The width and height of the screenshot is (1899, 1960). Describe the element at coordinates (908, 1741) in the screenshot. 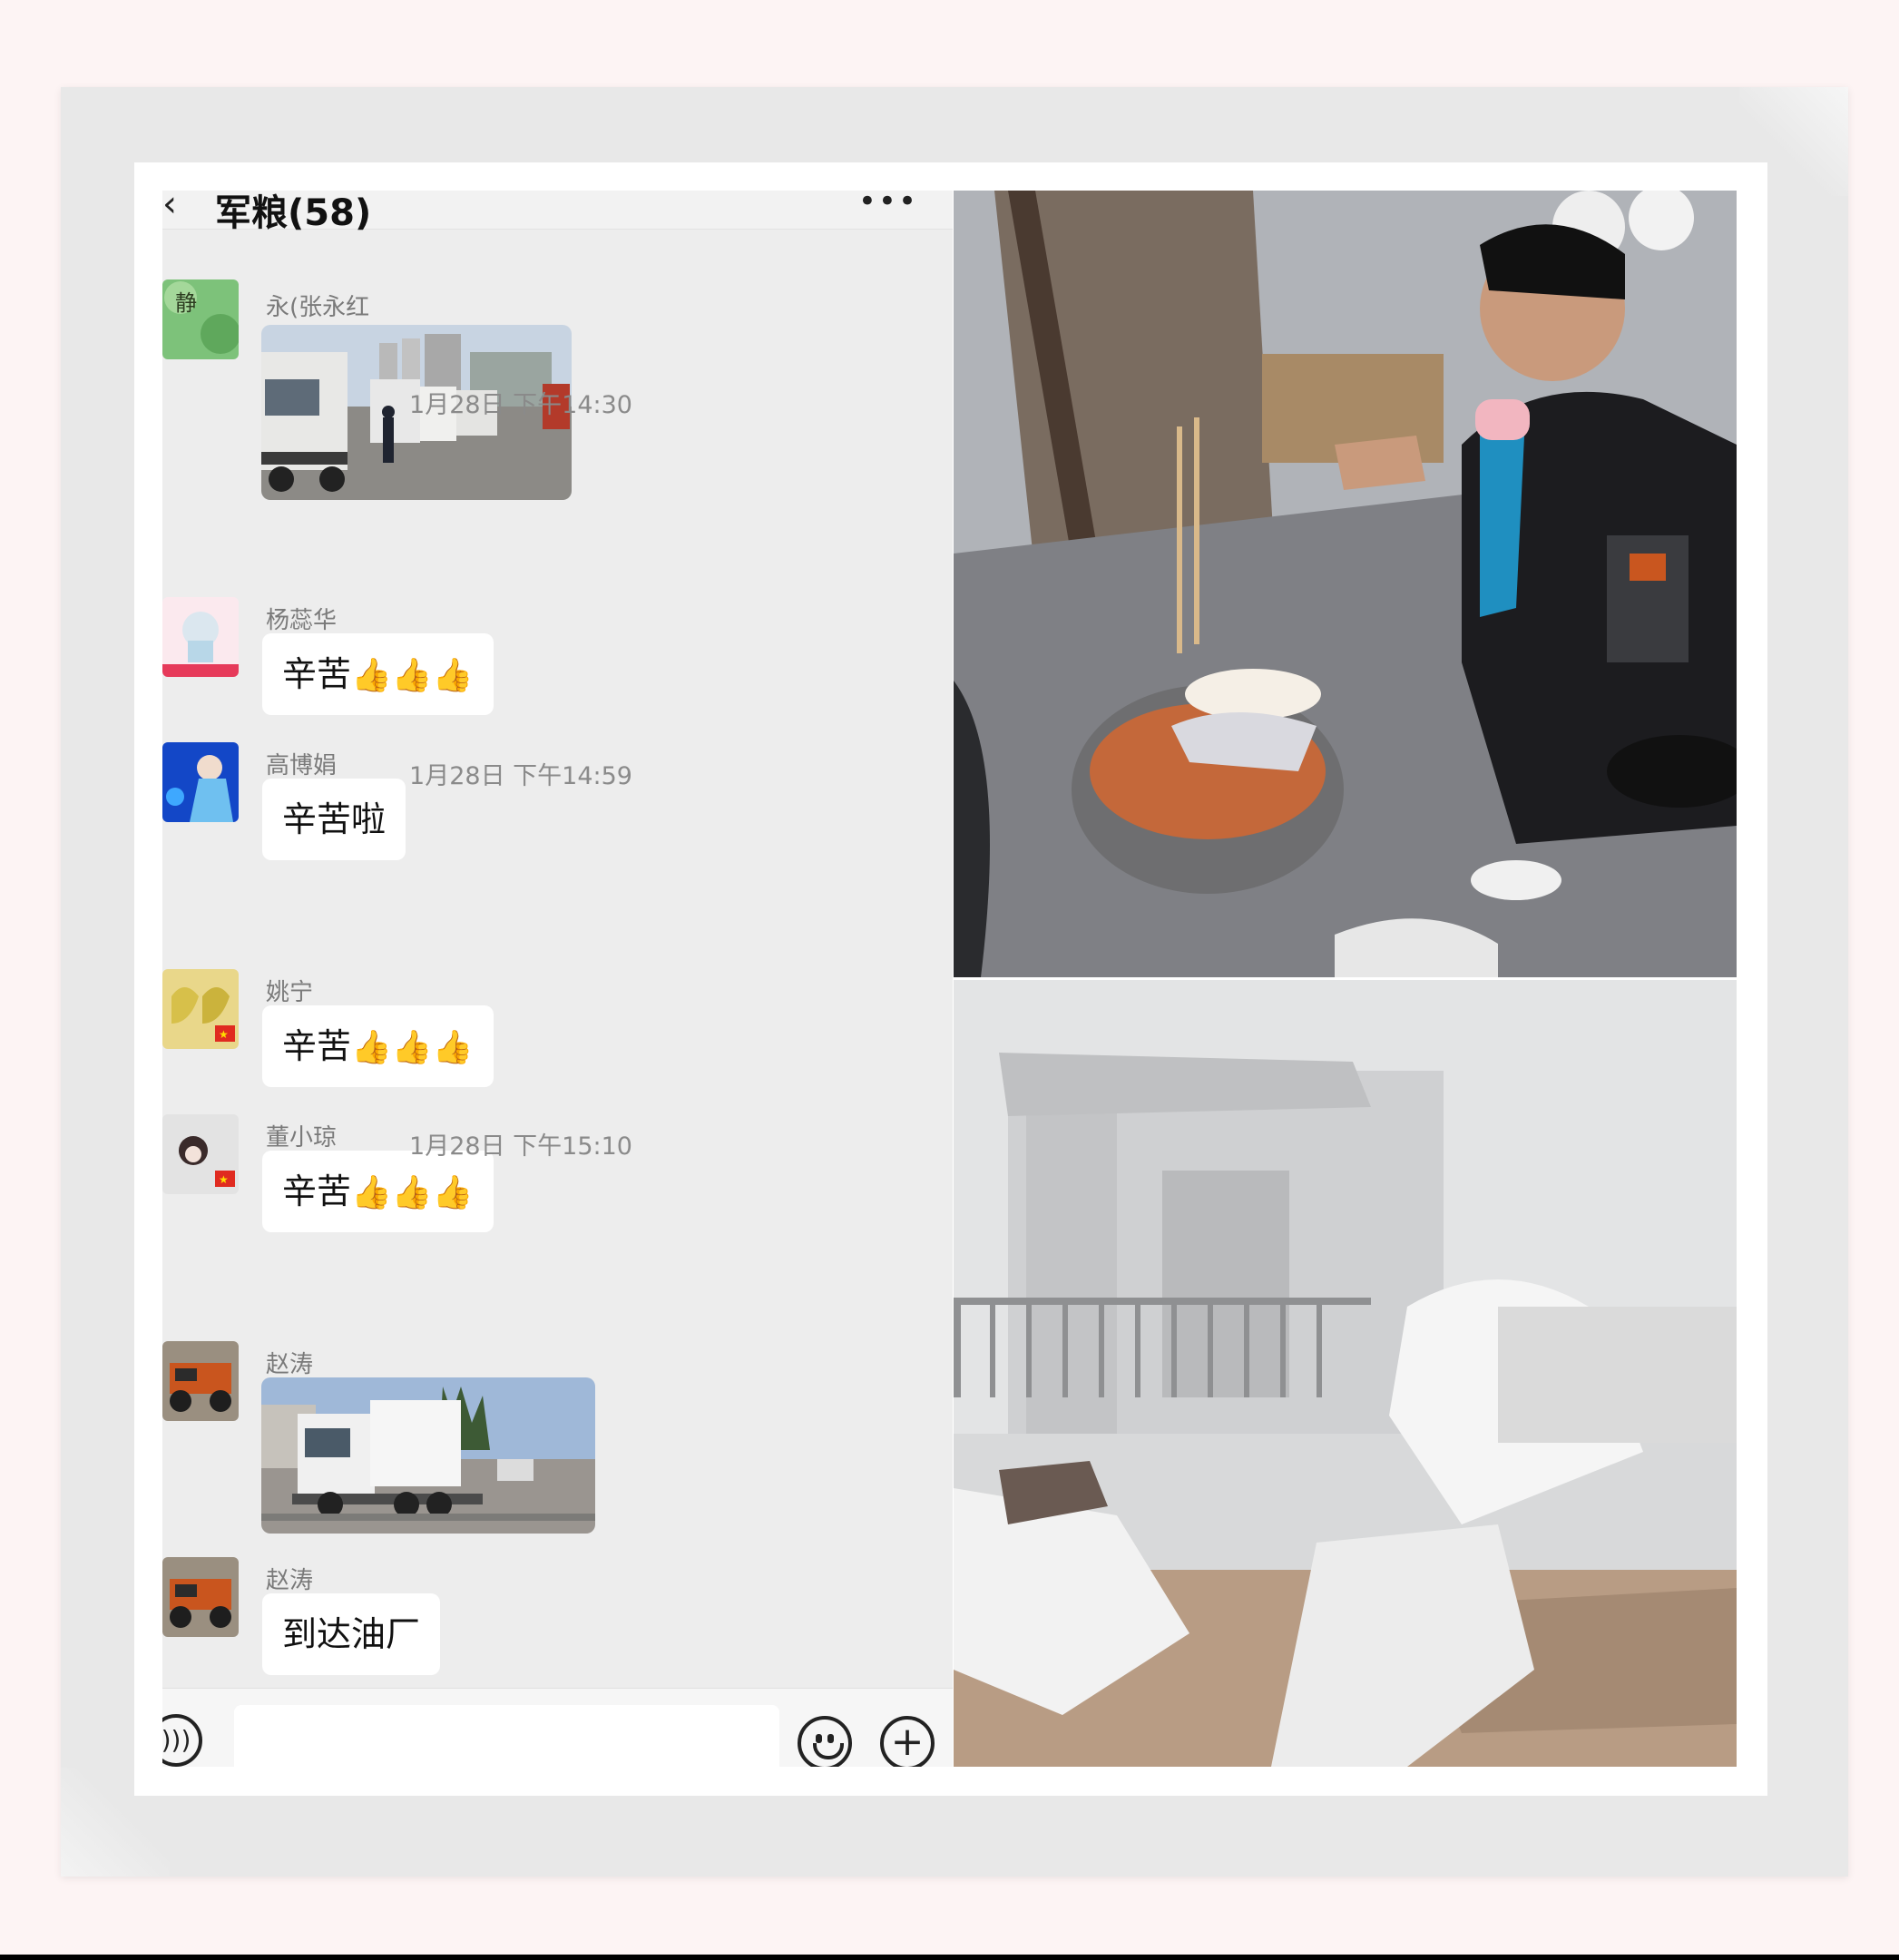

I see `plus-circle-icon: +` at that location.